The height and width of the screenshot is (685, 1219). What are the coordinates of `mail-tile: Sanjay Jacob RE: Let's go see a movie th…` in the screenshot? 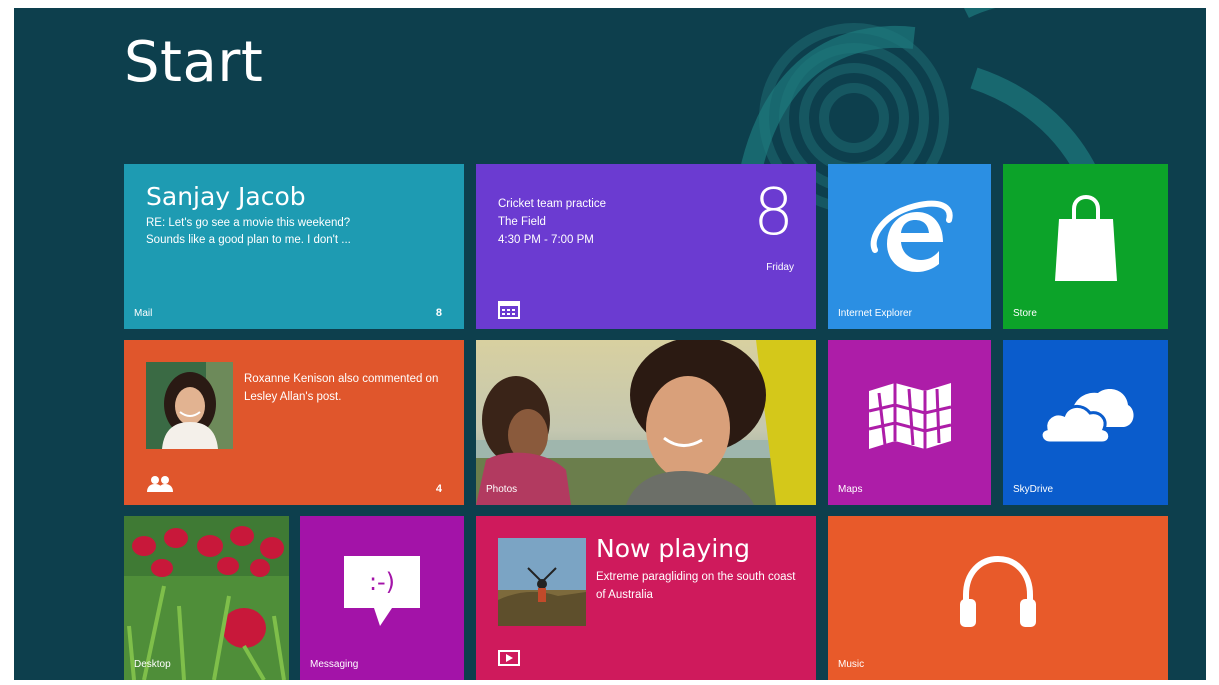 It's located at (294, 246).